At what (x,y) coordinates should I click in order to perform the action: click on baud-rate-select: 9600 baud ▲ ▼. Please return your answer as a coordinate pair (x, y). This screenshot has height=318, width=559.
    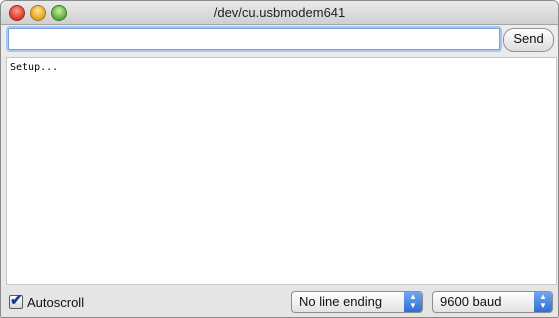
    Looking at the image, I should click on (492, 302).